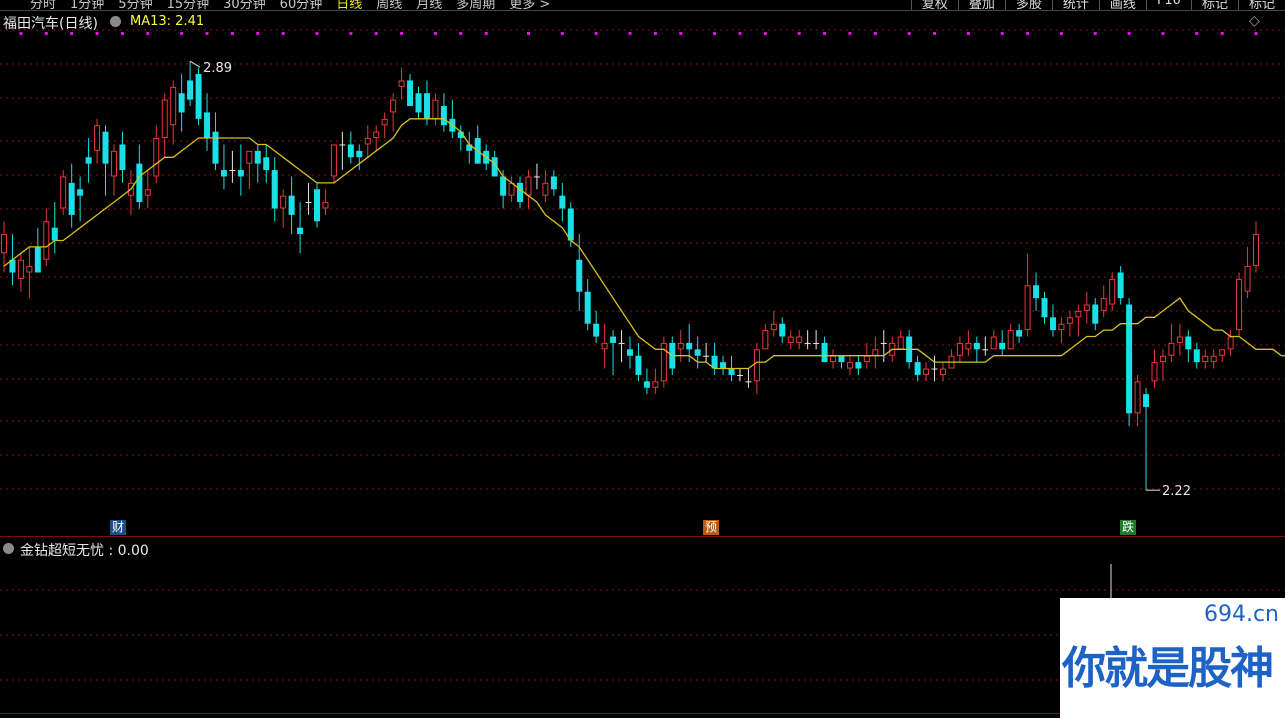 This screenshot has height=718, width=1285. Describe the element at coordinates (1168, 668) in the screenshot. I see `watermark-text: 你就是股神` at that location.